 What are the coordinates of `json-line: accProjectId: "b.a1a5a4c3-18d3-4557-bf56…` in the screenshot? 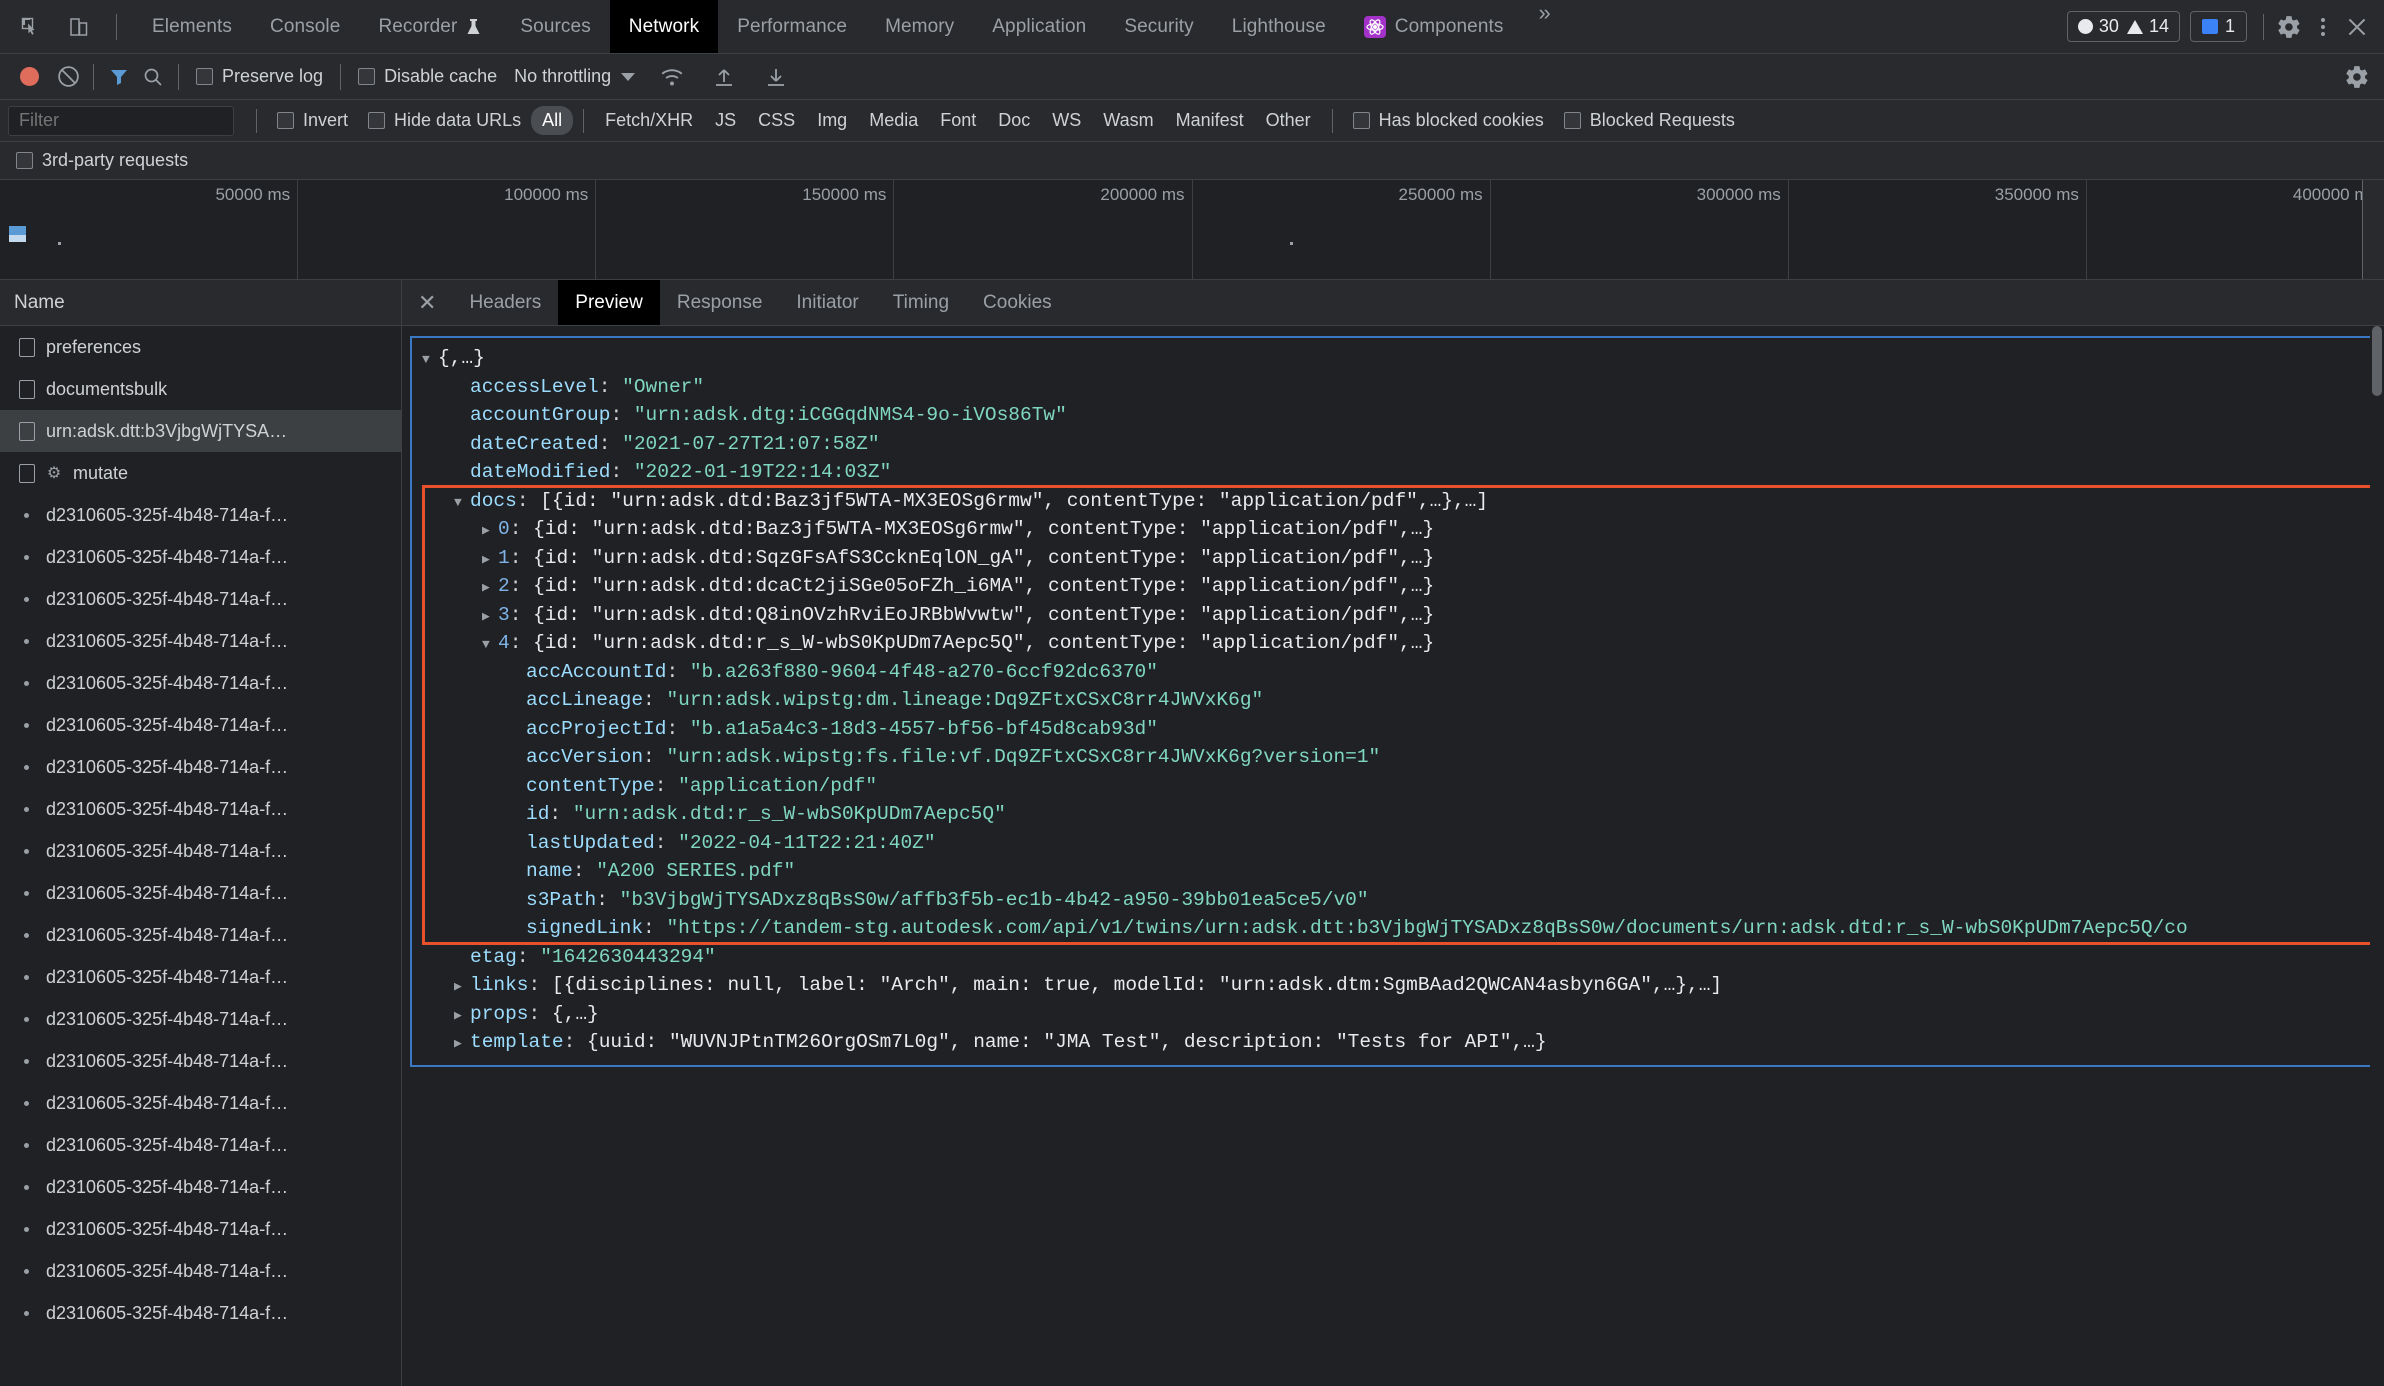 It's located at (1393, 729).